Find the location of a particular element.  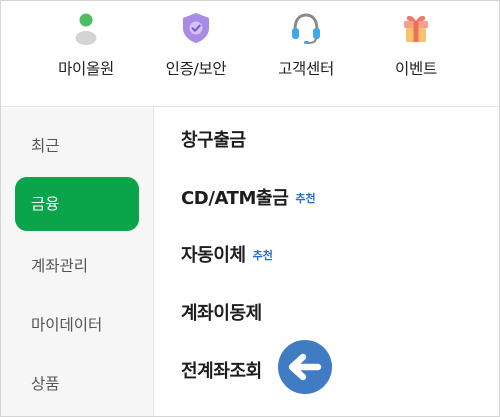

menu-item-atm-withdrawal: CD/ATM출금 추천 is located at coordinates (248, 197).